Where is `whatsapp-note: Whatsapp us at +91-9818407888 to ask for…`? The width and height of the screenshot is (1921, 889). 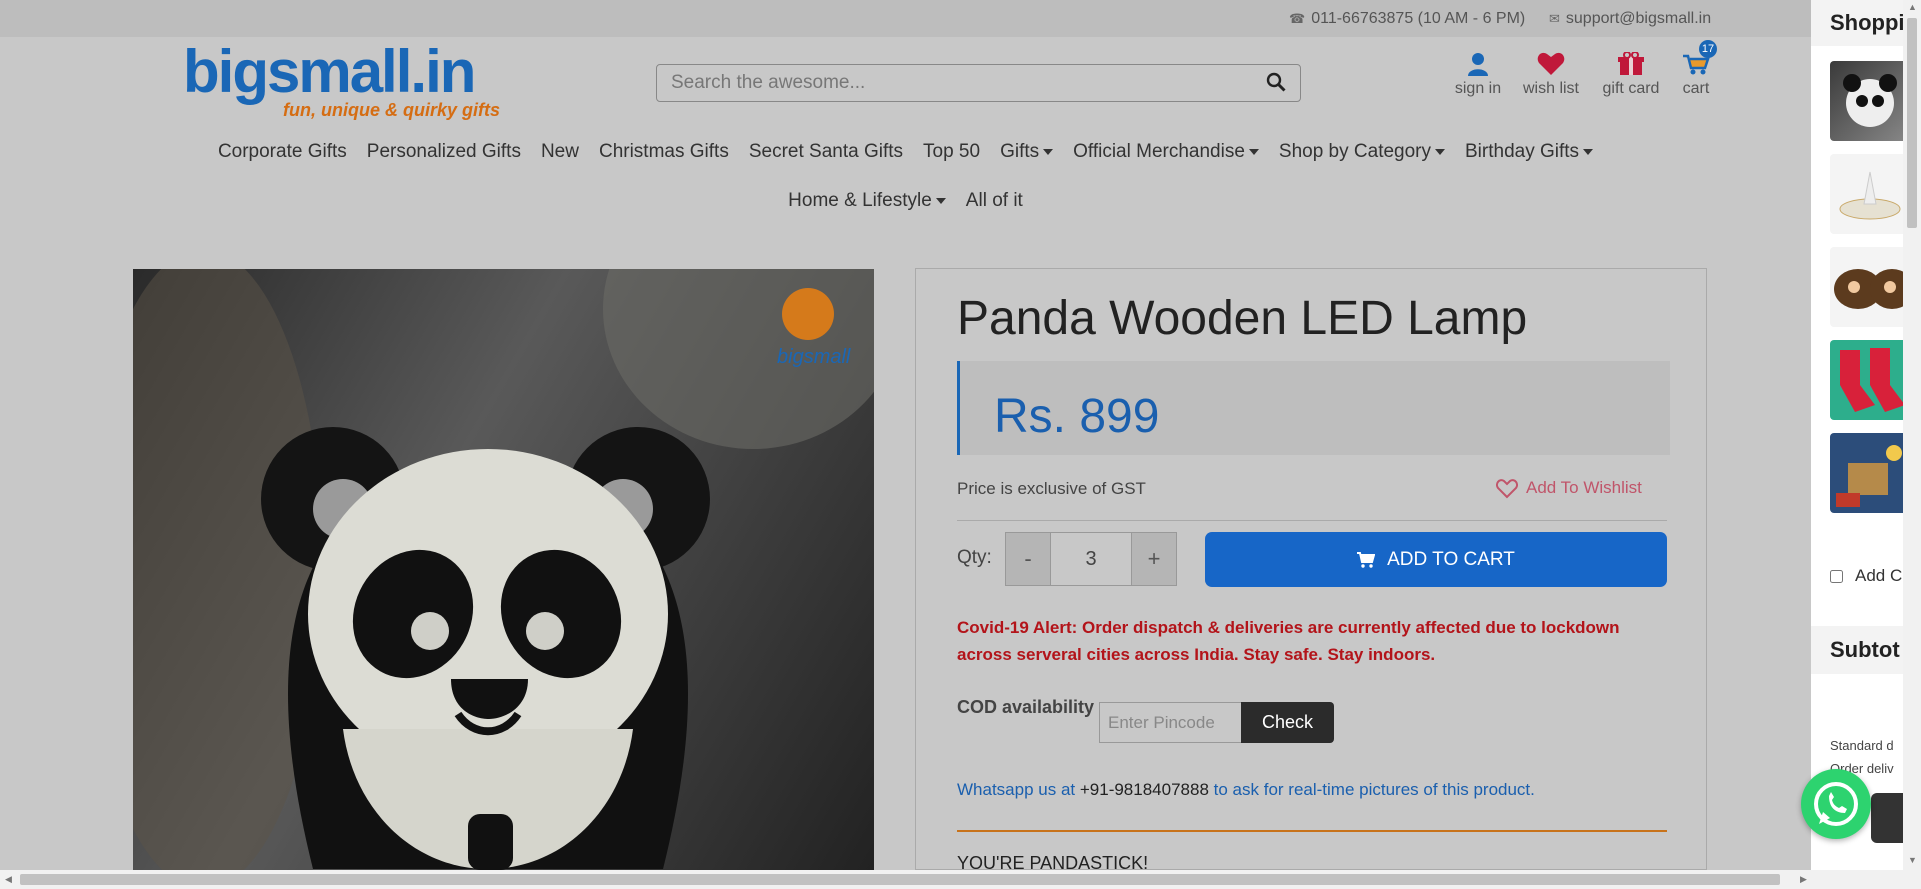
whatsapp-note: Whatsapp us at +91-9818407888 to ask for… is located at coordinates (1246, 789).